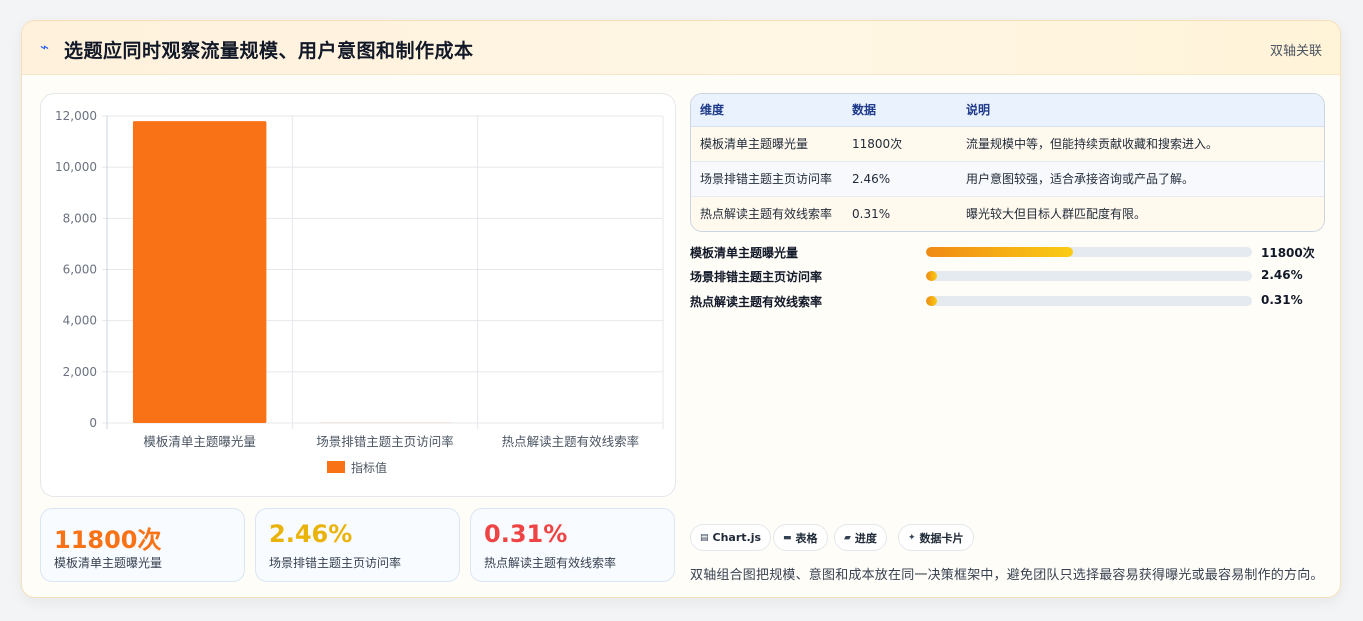  What do you see at coordinates (76, 116) in the screenshot?
I see `y-tick-label: 12,000` at bounding box center [76, 116].